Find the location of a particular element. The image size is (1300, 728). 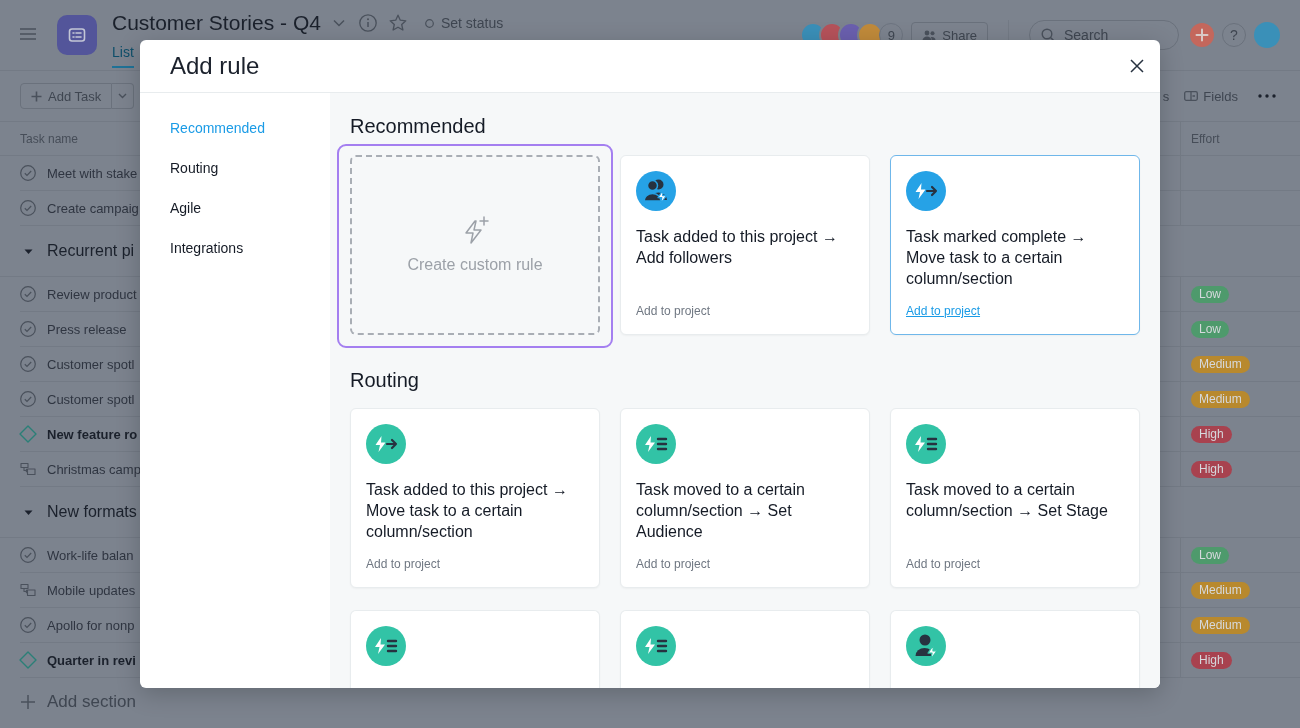

add-section-link: Add section is located at coordinates (91, 702).